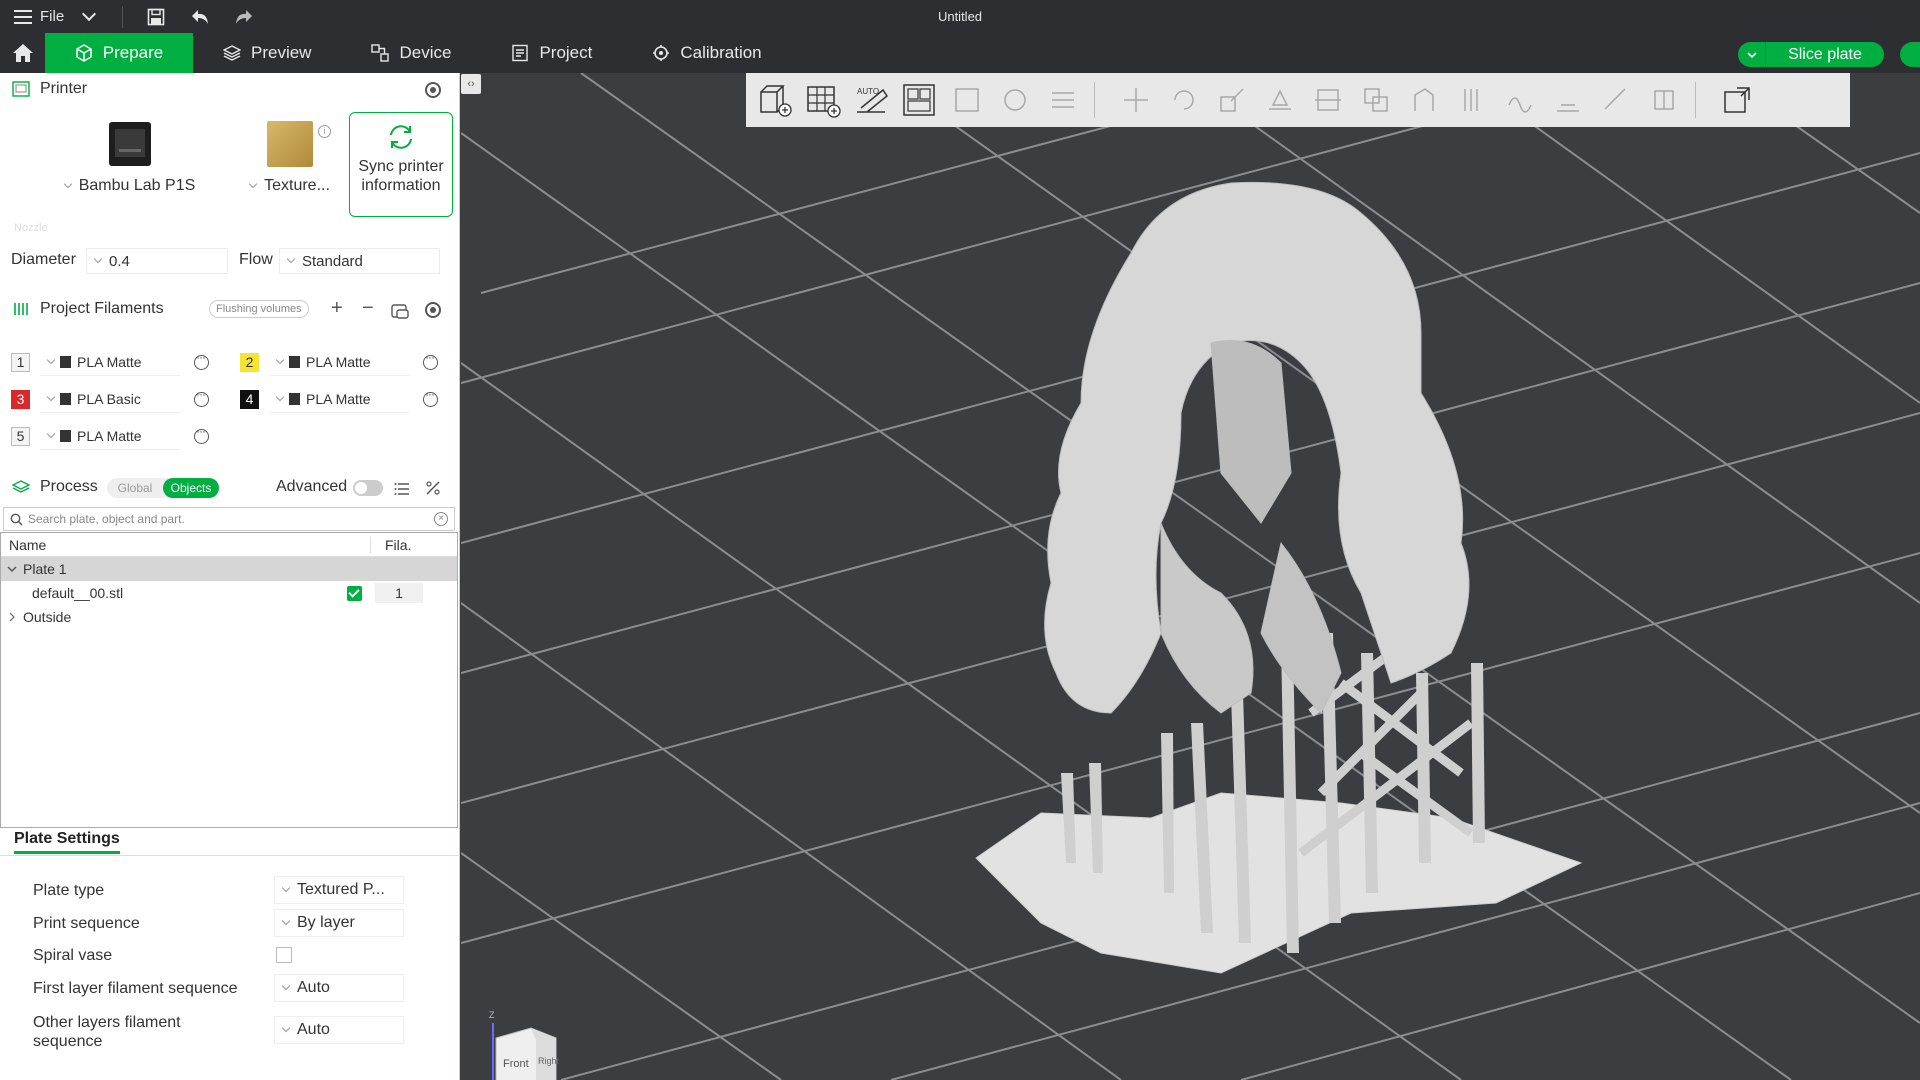 The height and width of the screenshot is (1080, 1920). What do you see at coordinates (339, 988) in the screenshot?
I see `first-layer-sequence-select: Auto` at bounding box center [339, 988].